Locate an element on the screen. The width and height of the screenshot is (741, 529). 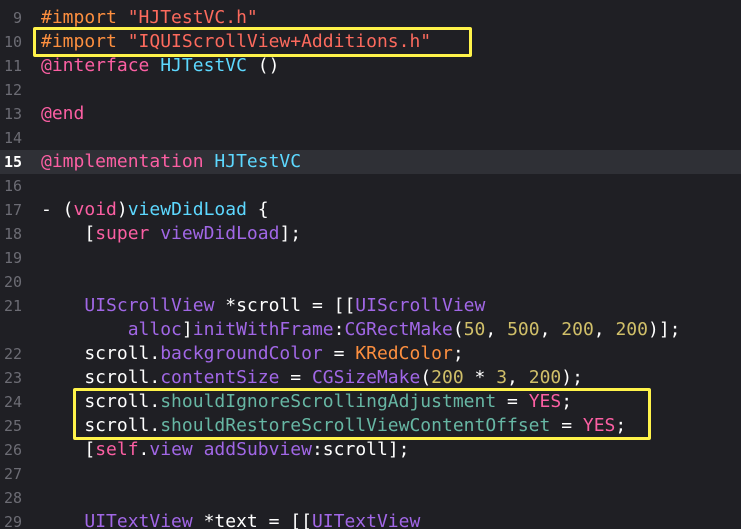
line-number: 12 is located at coordinates (12, 90).